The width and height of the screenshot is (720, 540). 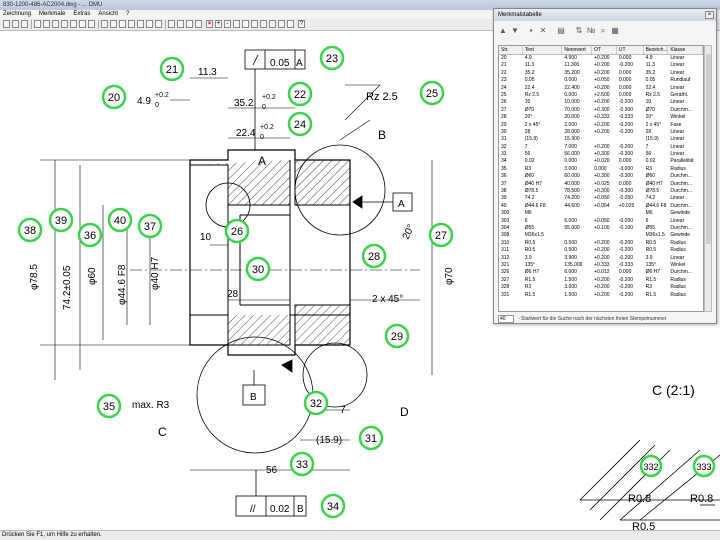 I want to click on table-row: 24 22.4 22.400 +0.200 0.000 22.4 Linear, so click(x=601, y=88).